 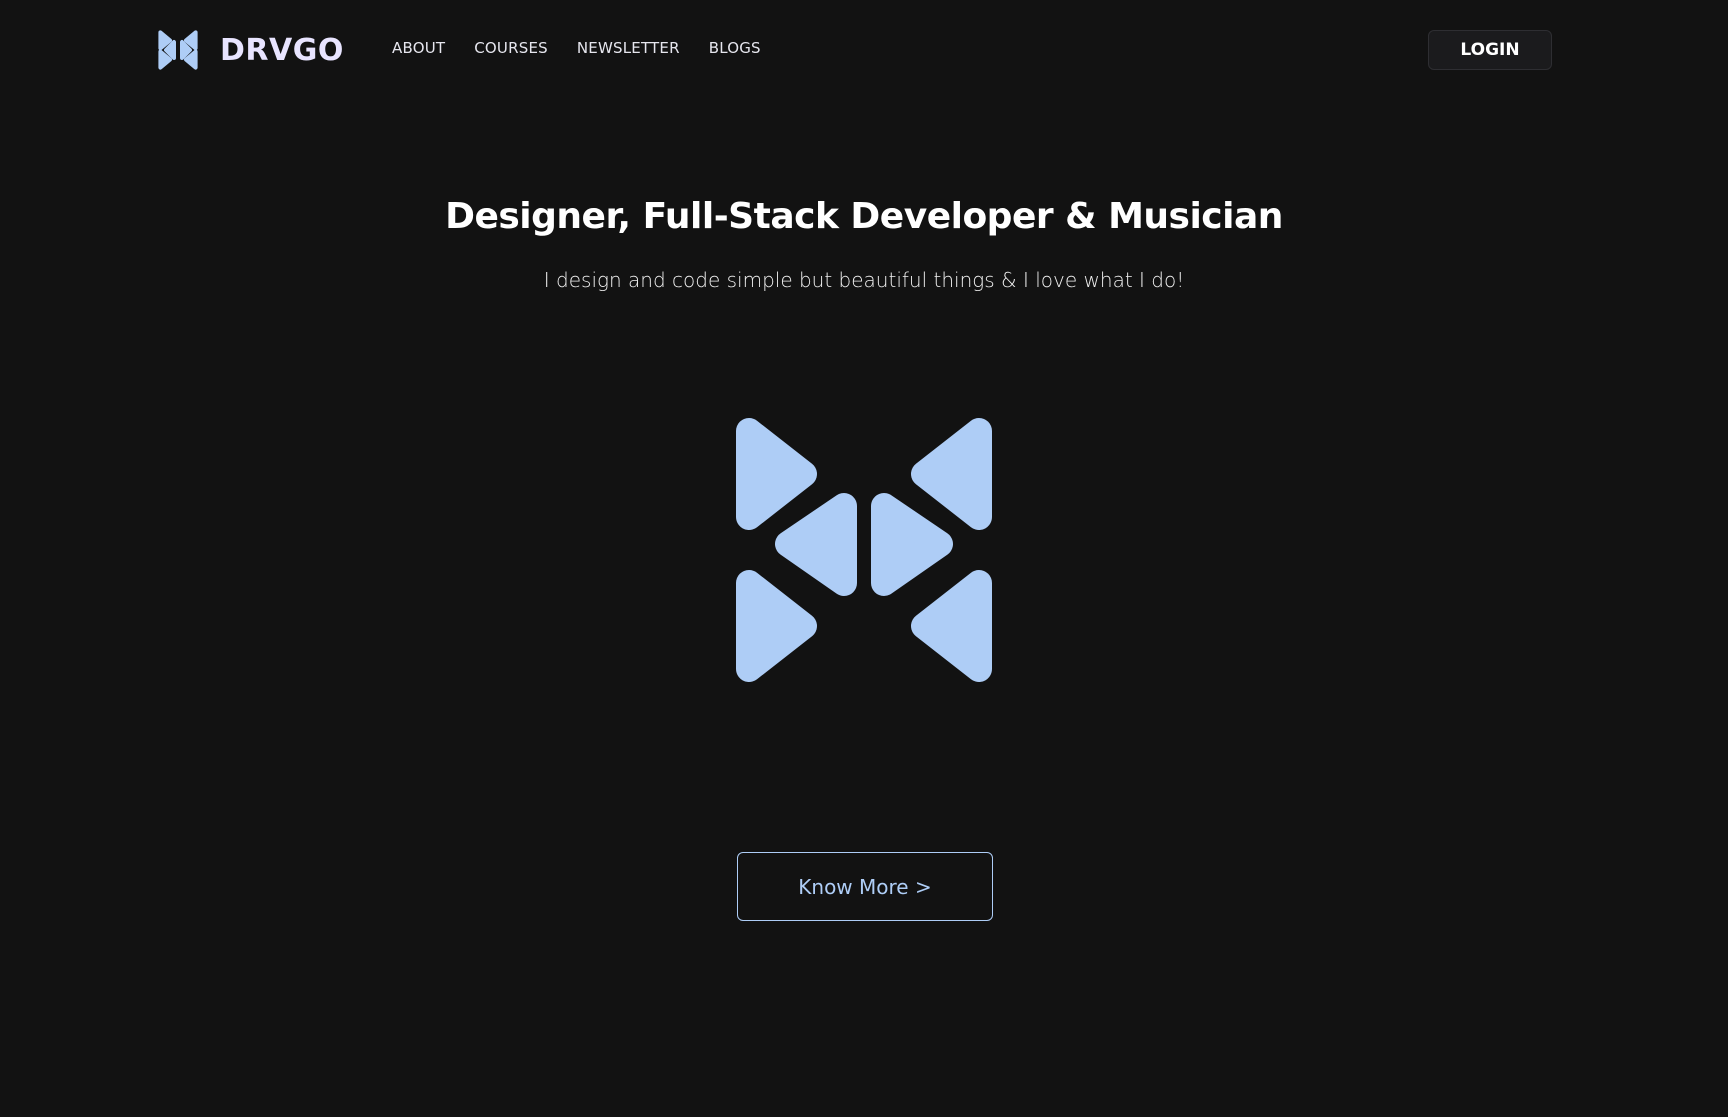 I want to click on login-button: LOGIN, so click(x=1490, y=50).